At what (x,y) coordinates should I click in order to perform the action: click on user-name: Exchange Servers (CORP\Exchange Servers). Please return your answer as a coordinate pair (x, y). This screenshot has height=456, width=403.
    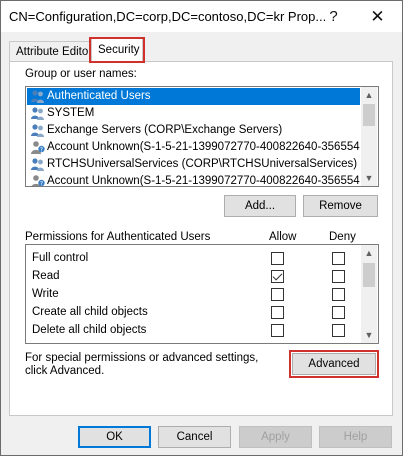
    Looking at the image, I should click on (165, 130).